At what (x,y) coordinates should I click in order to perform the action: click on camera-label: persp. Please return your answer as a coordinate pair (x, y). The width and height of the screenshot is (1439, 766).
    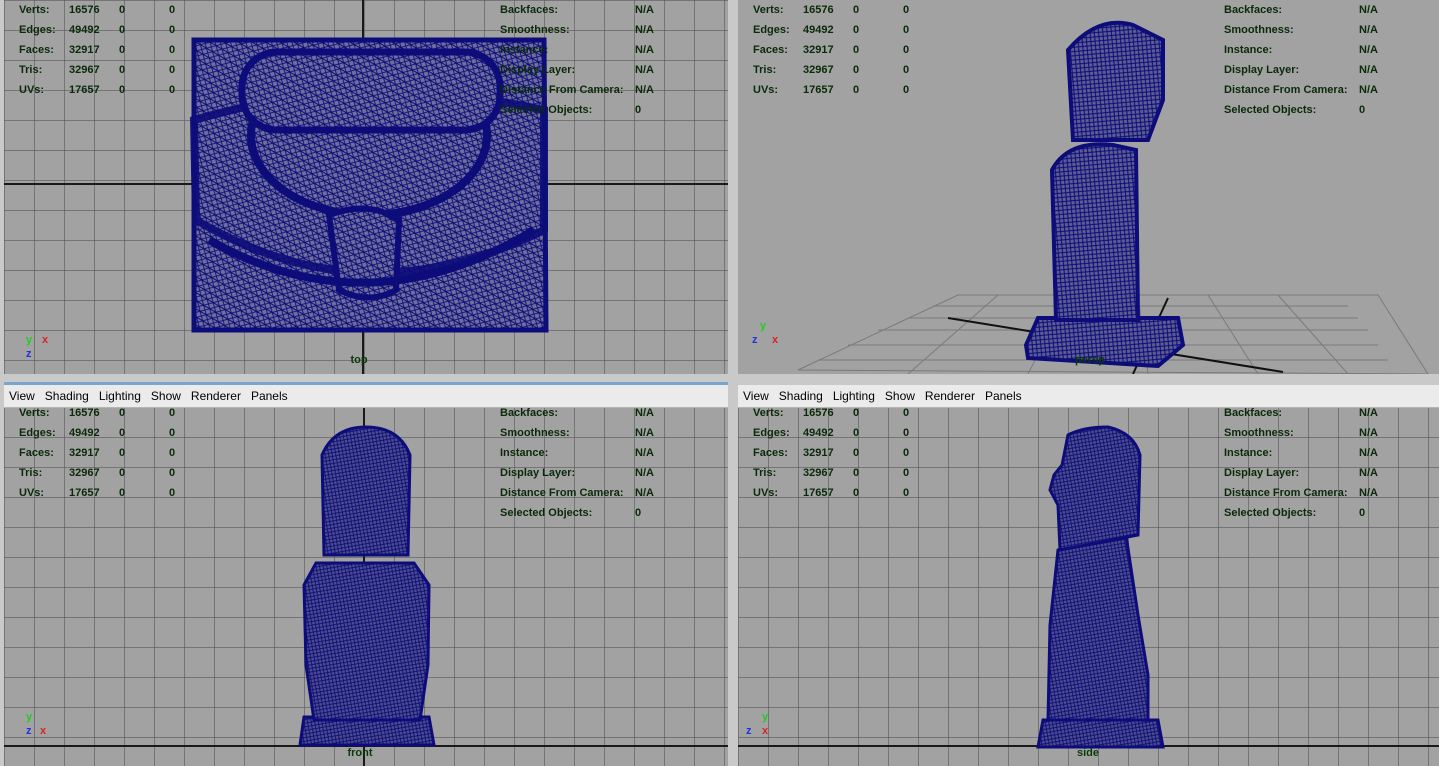
    Looking at the image, I should click on (1090, 360).